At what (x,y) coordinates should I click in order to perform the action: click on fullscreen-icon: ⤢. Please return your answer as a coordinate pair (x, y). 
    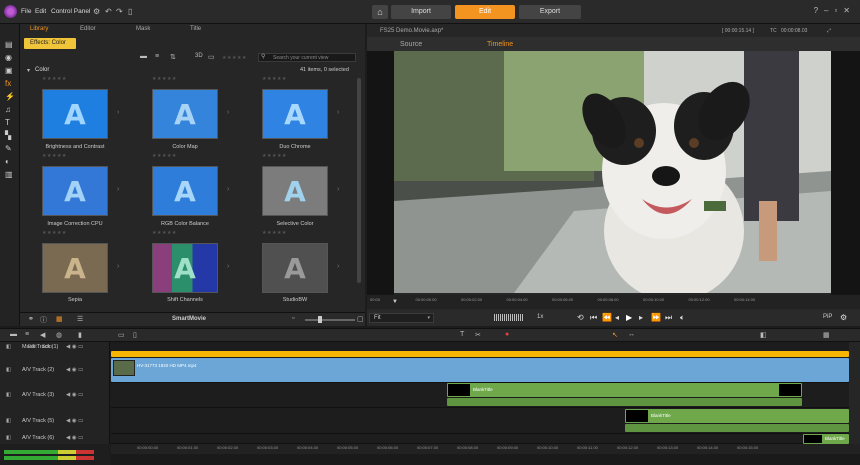
    Looking at the image, I should click on (829, 31).